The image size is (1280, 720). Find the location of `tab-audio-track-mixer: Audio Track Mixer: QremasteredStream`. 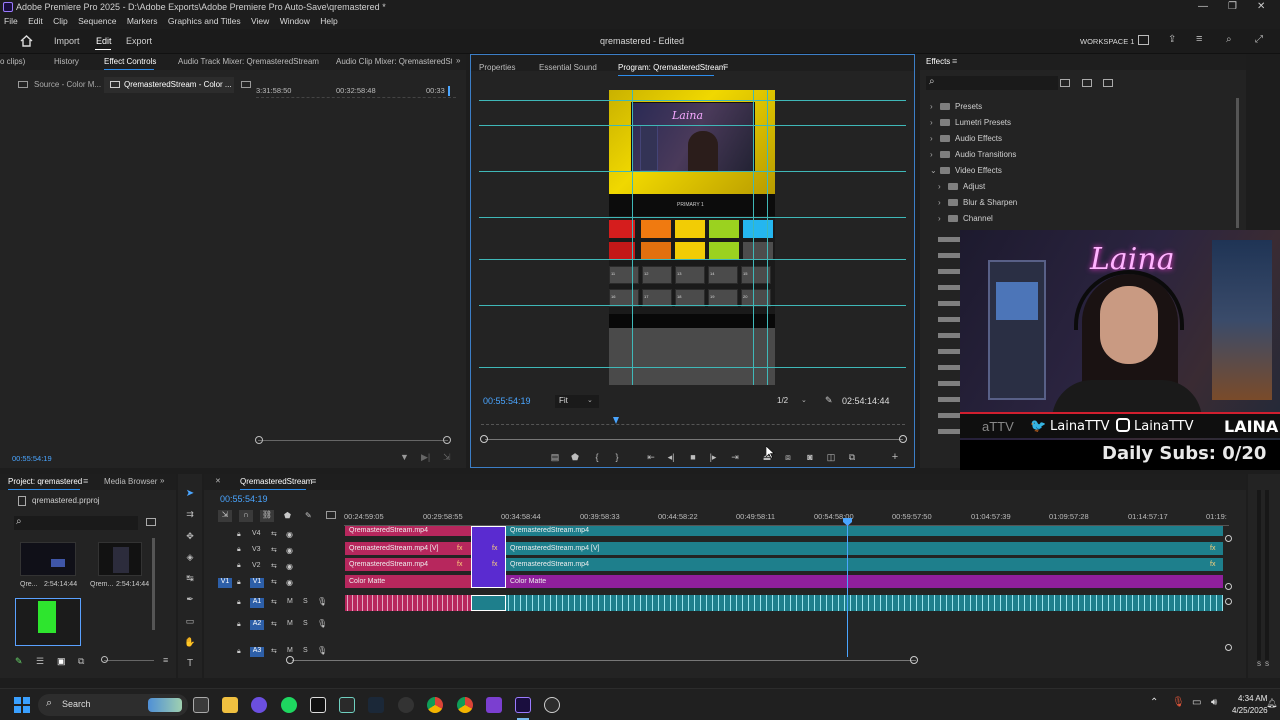

tab-audio-track-mixer: Audio Track Mixer: QremasteredStream is located at coordinates (248, 62).